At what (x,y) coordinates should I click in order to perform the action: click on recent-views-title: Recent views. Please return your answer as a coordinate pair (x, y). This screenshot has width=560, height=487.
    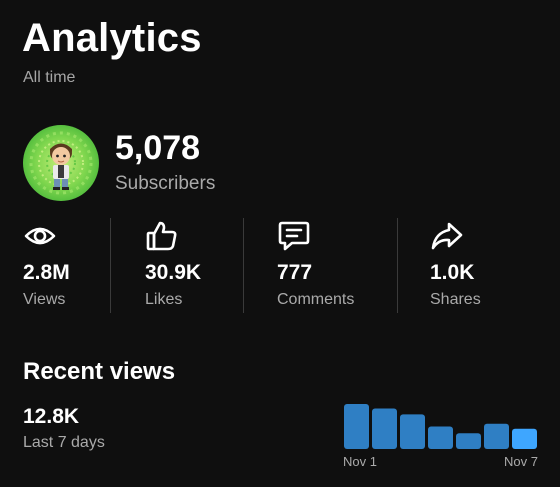
    Looking at the image, I should click on (99, 371).